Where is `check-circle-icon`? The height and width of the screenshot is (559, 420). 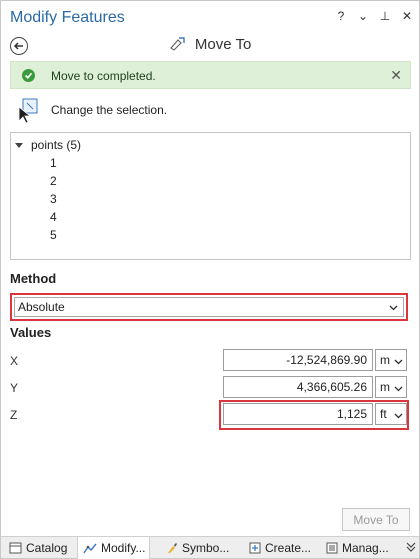
check-circle-icon is located at coordinates (28, 75).